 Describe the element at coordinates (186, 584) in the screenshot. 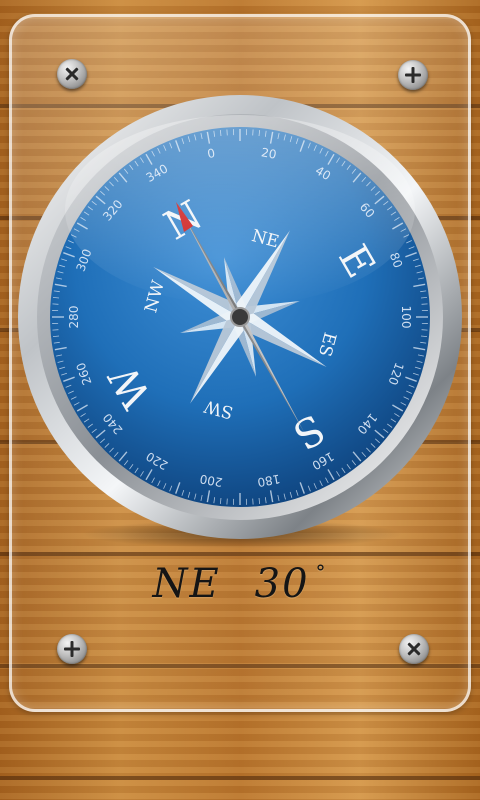

I see `heading-direction: NE` at that location.